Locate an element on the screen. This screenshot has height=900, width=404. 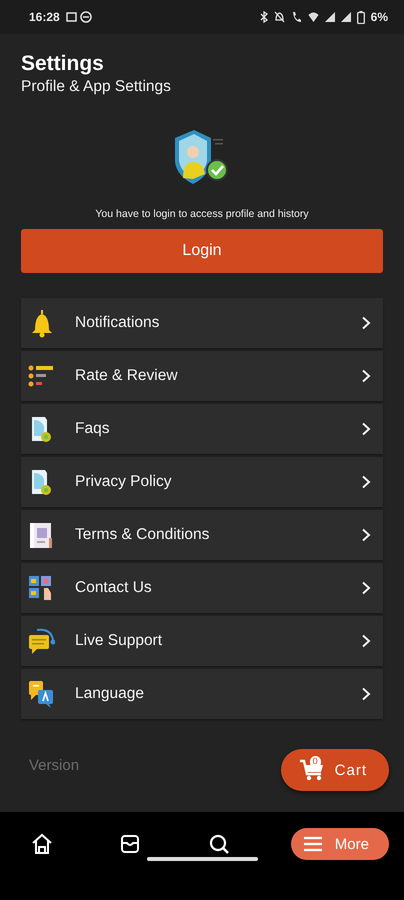
settings-item-label: Contact Us is located at coordinates (114, 588).